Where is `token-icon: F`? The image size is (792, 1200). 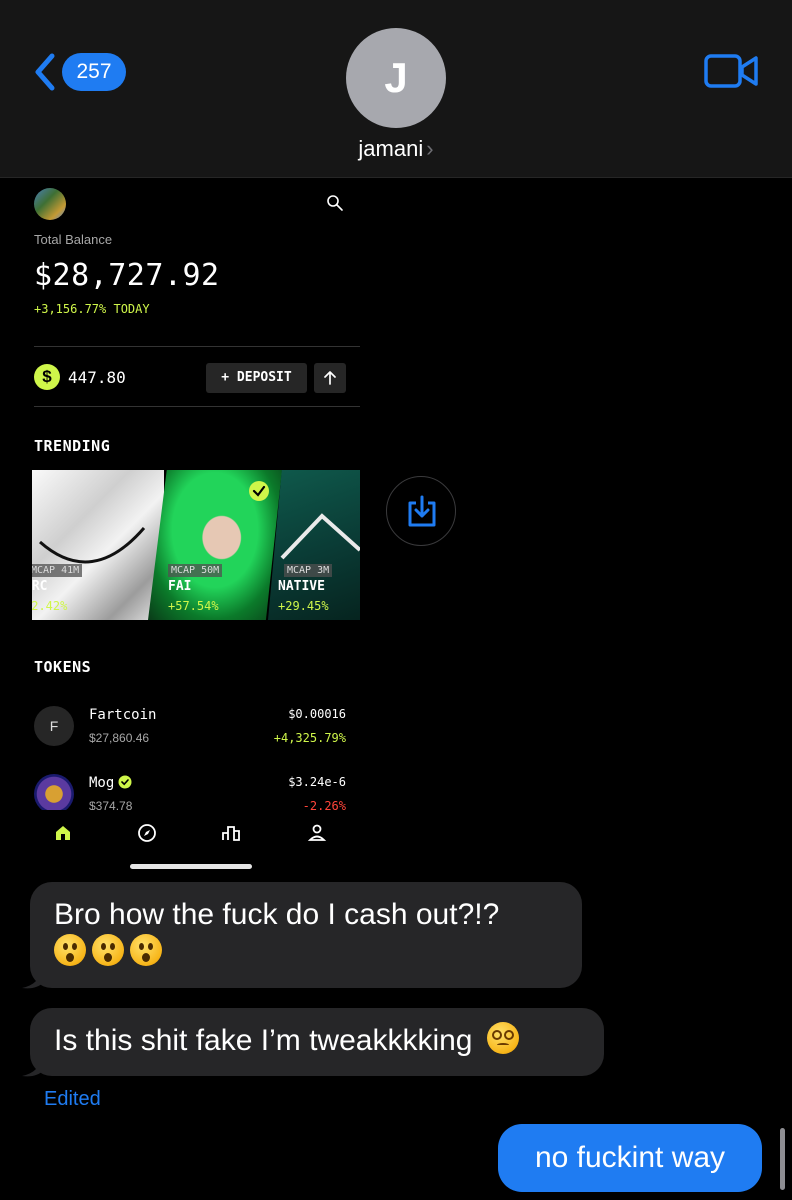
token-icon: F is located at coordinates (54, 726).